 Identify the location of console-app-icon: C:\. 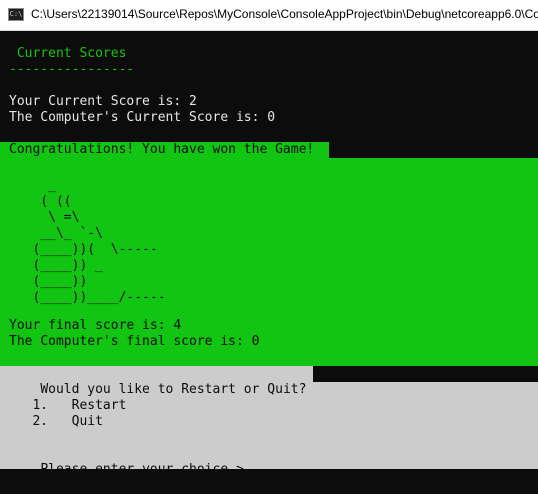
(16, 14).